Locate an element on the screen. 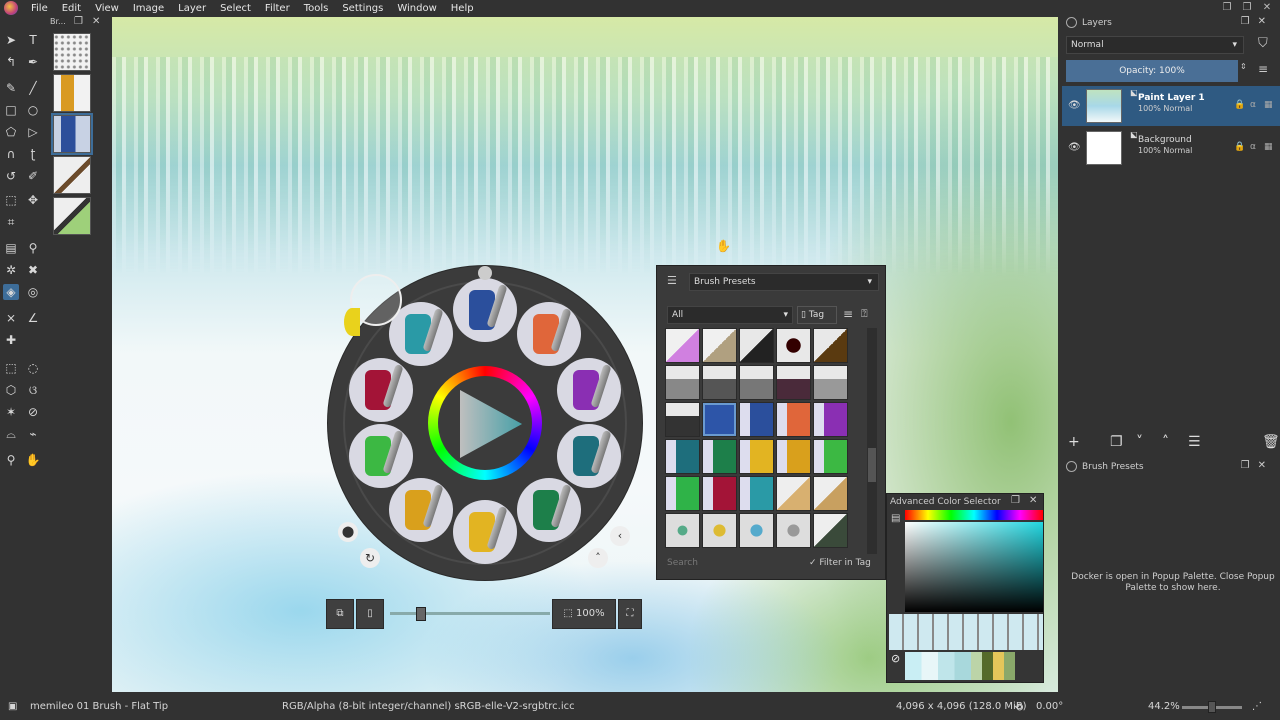 This screenshot has width=1280, height=720. zoom-tool-icon: ⚲ is located at coordinates (11, 460).